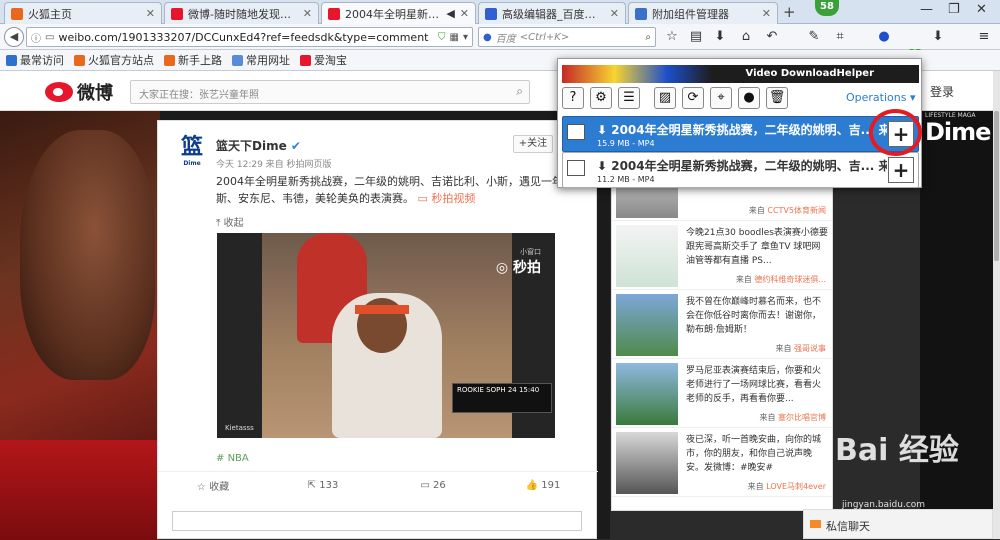 The height and width of the screenshot is (540, 1000). What do you see at coordinates (502, 398) in the screenshot?
I see `scoreboard: ROOKIE SOPH 24 15:40` at bounding box center [502, 398].